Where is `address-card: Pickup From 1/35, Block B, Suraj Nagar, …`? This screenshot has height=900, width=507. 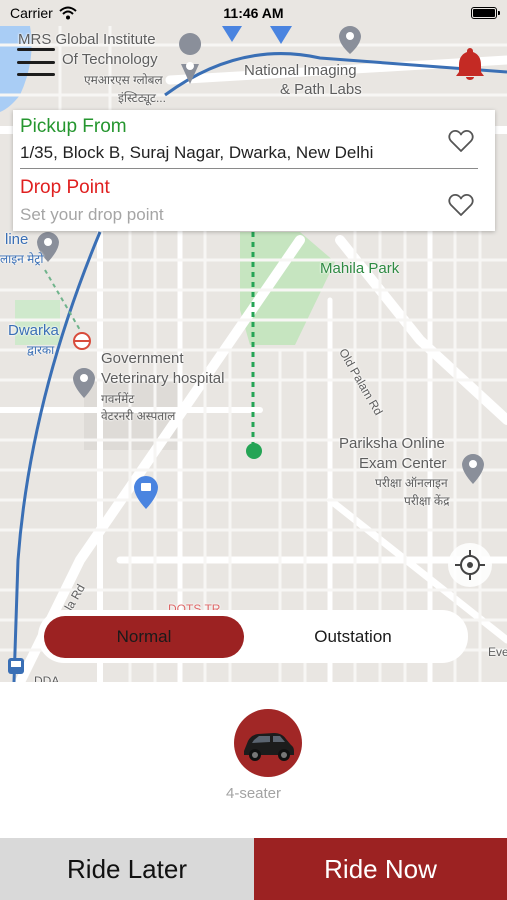 address-card: Pickup From 1/35, Block B, Suraj Nagar, … is located at coordinates (254, 170).